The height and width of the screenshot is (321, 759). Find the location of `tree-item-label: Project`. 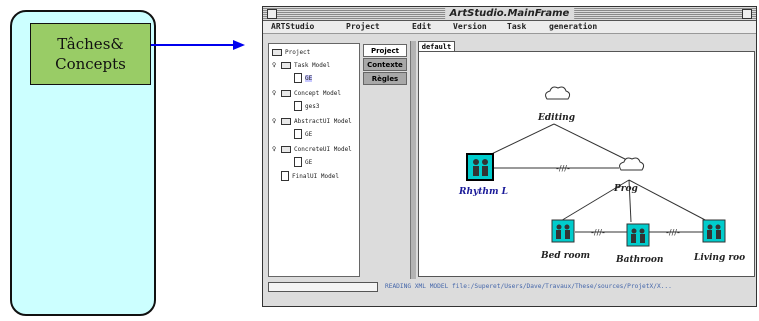

tree-item-label: Project is located at coordinates (298, 52).